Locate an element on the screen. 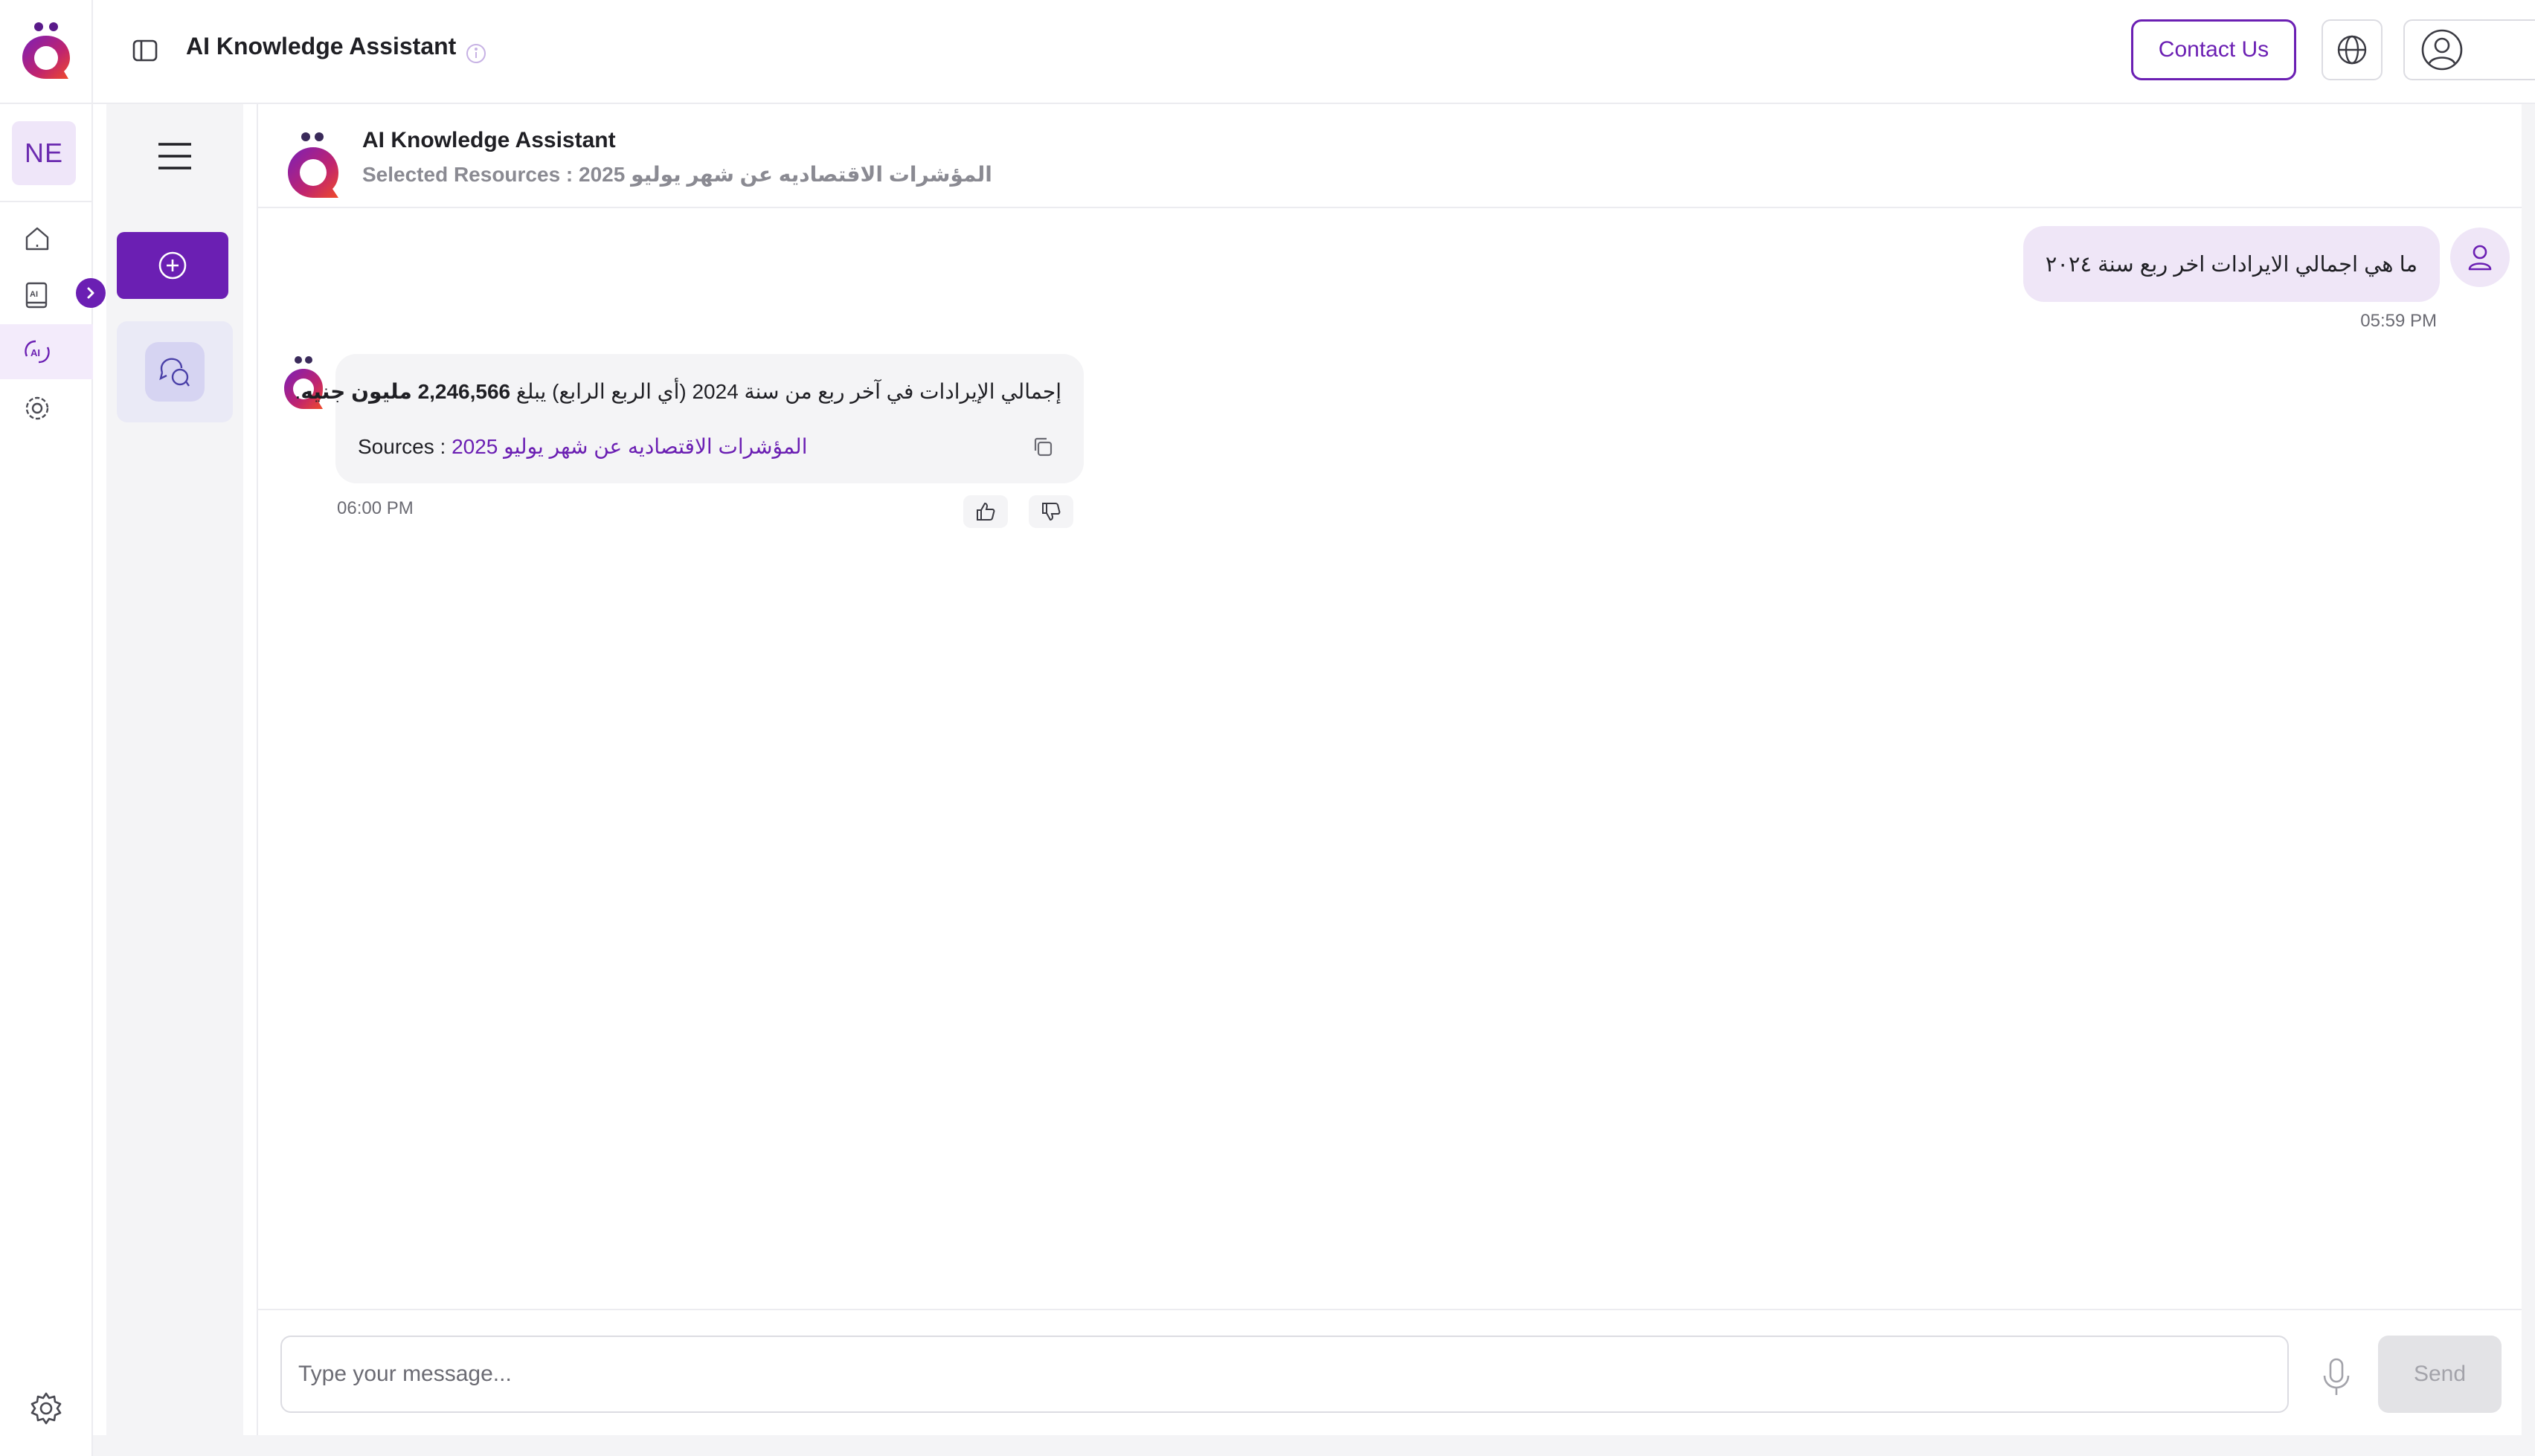  sidebar-expand-button is located at coordinates (91, 293).